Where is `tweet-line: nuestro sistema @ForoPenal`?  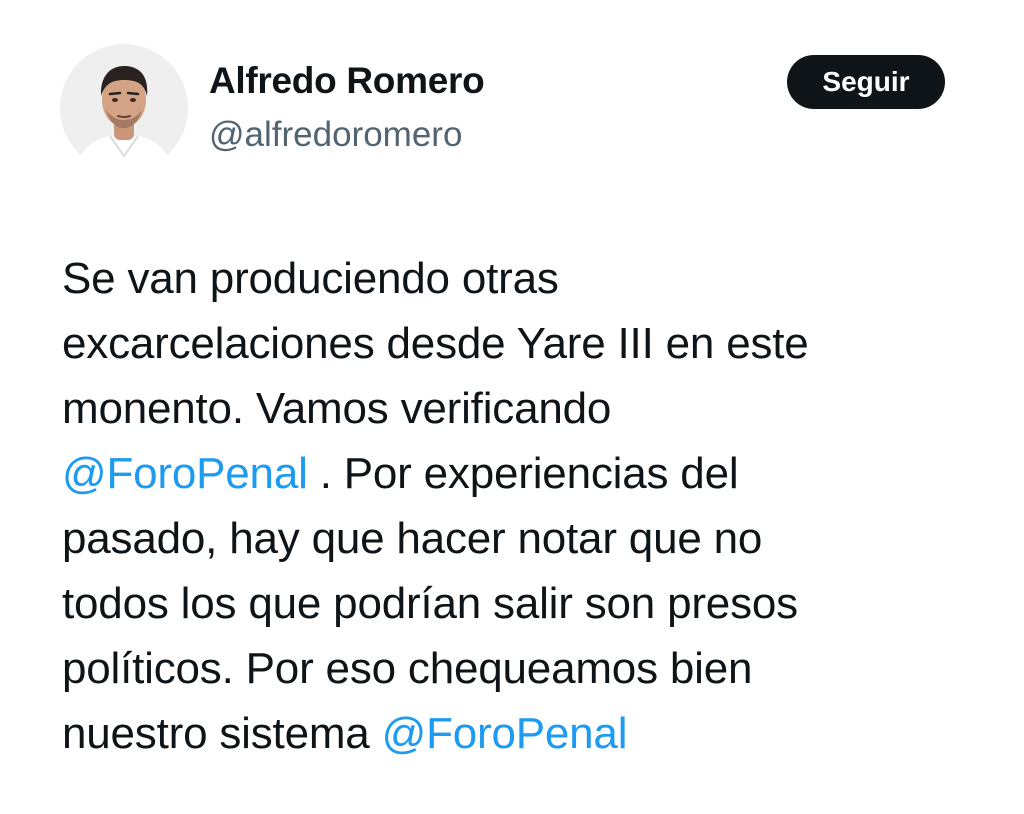 tweet-line: nuestro sistema @ForoPenal is located at coordinates (512, 733).